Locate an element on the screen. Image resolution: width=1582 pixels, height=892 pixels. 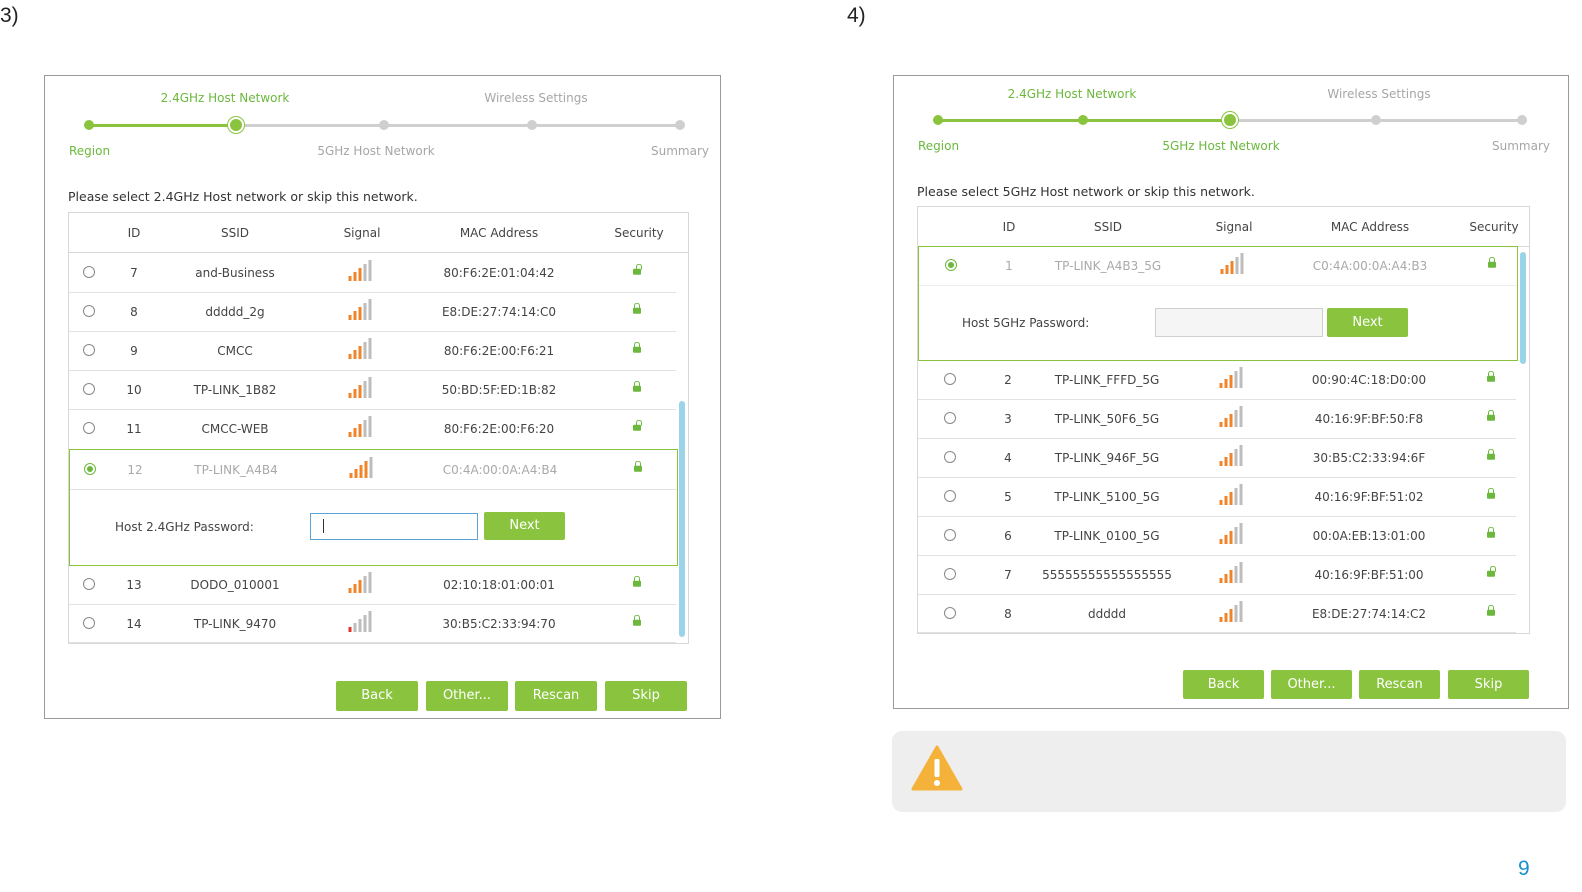
column-id: ID is located at coordinates (1009, 227).